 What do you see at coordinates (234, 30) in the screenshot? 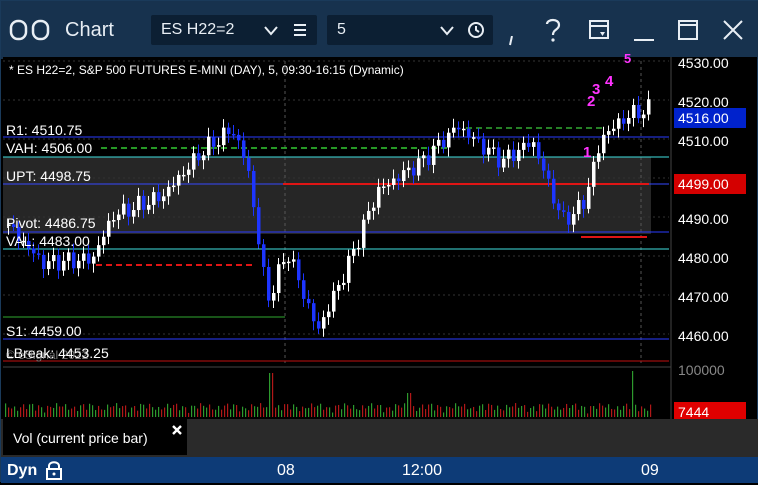
I see `symbol-select: ES H22=2` at bounding box center [234, 30].